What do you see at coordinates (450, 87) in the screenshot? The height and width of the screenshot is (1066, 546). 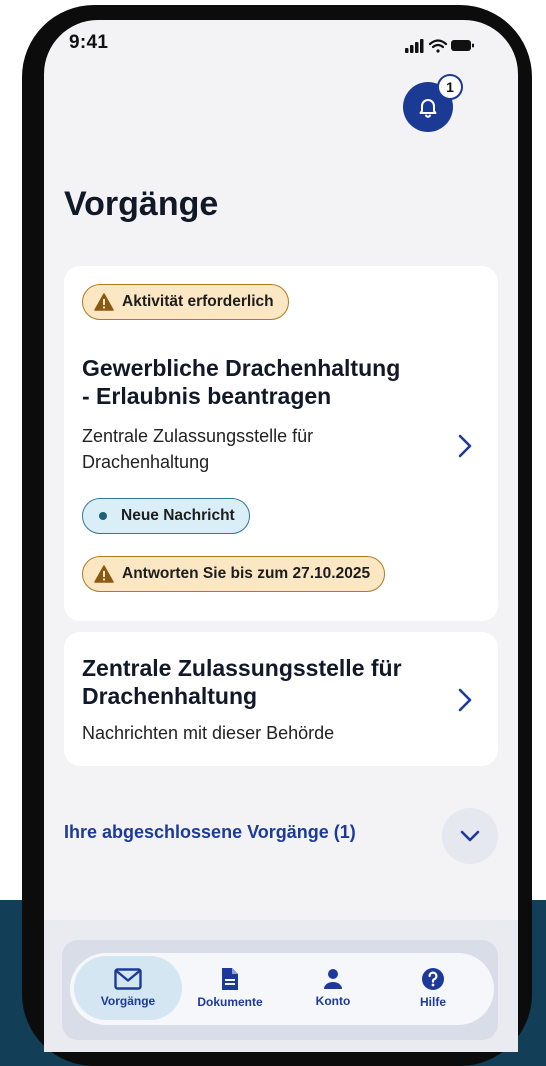 I see `notification-count-badge: 1` at bounding box center [450, 87].